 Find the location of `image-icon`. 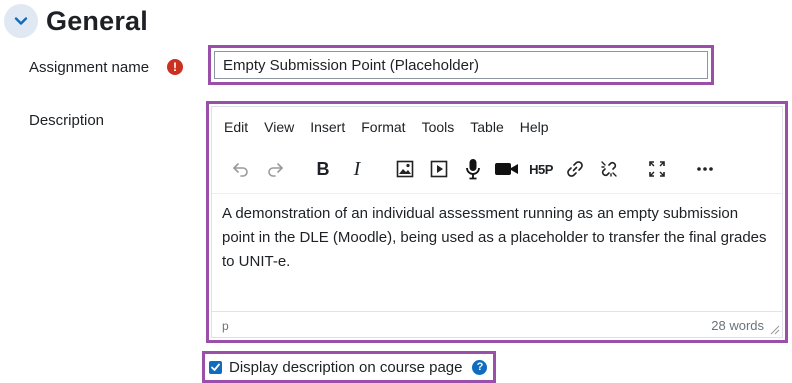

image-icon is located at coordinates (405, 169).